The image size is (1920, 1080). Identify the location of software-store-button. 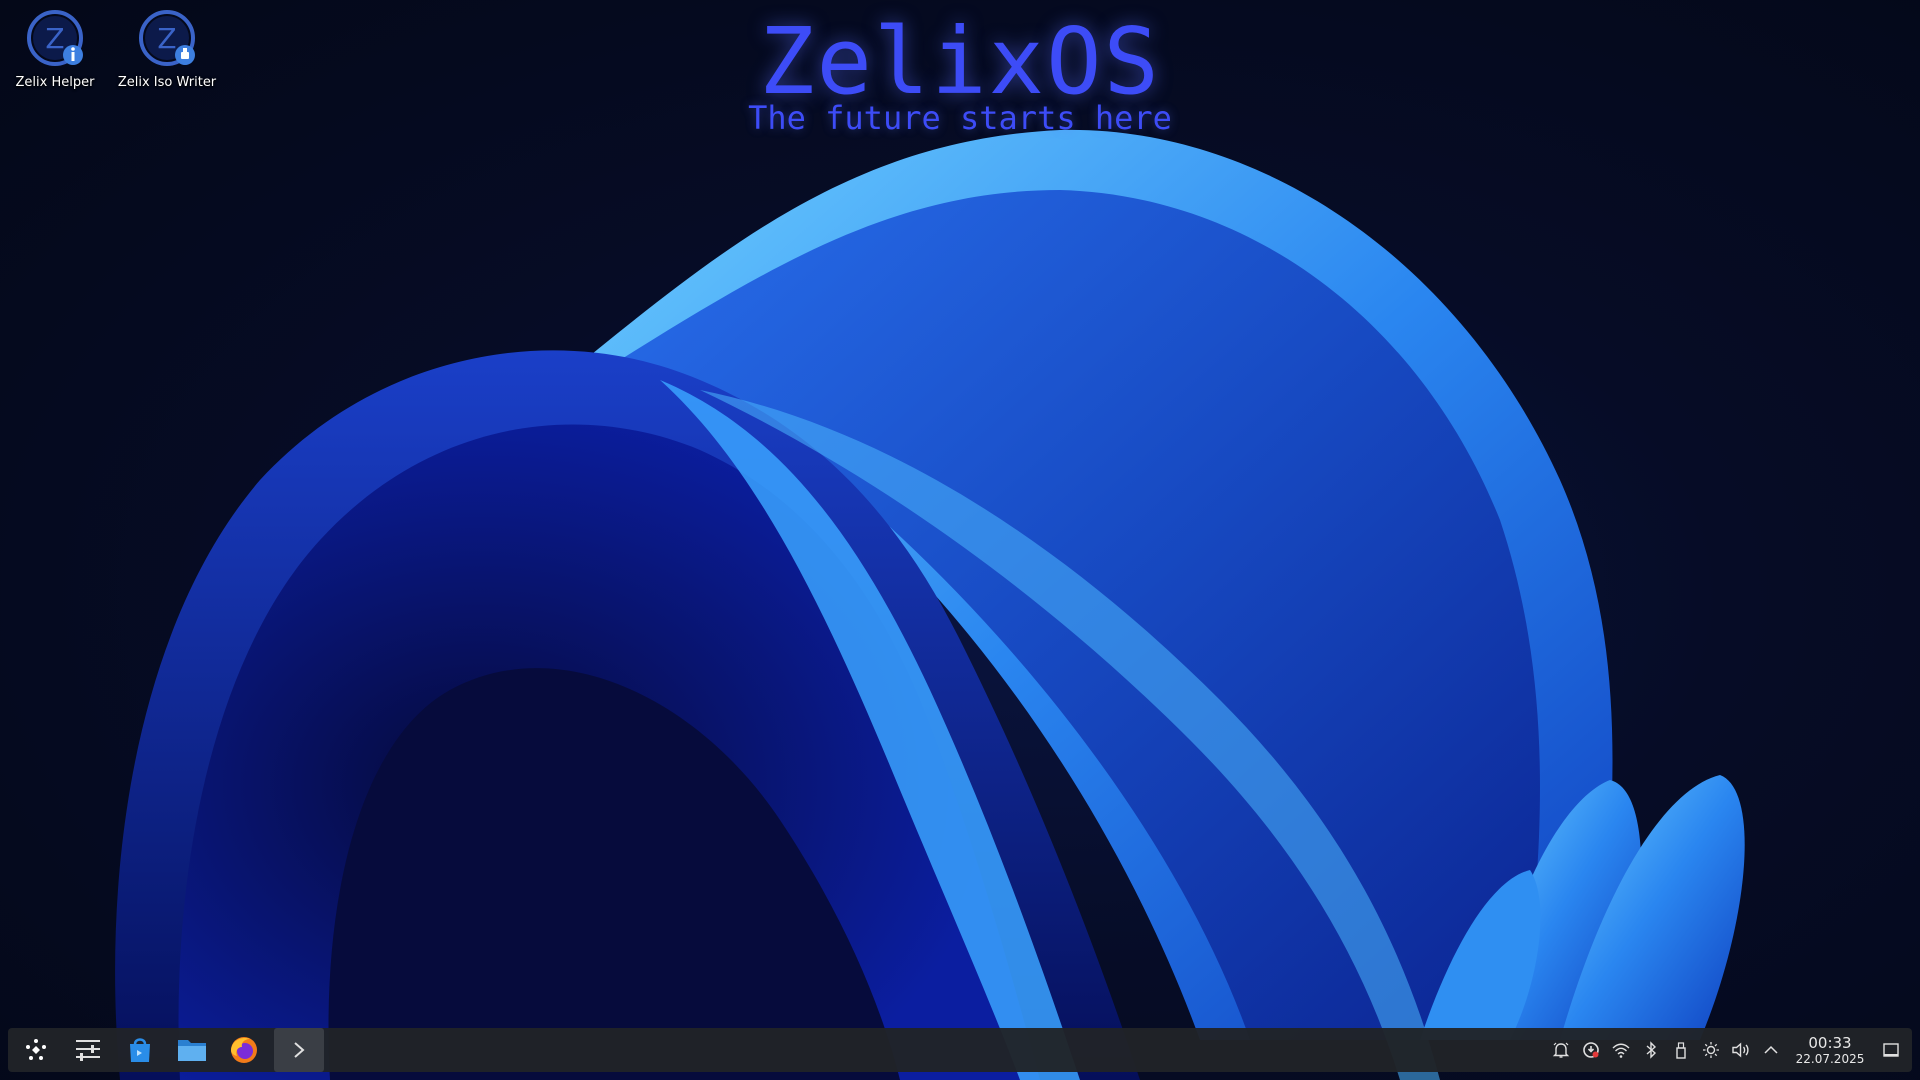
(140, 1050).